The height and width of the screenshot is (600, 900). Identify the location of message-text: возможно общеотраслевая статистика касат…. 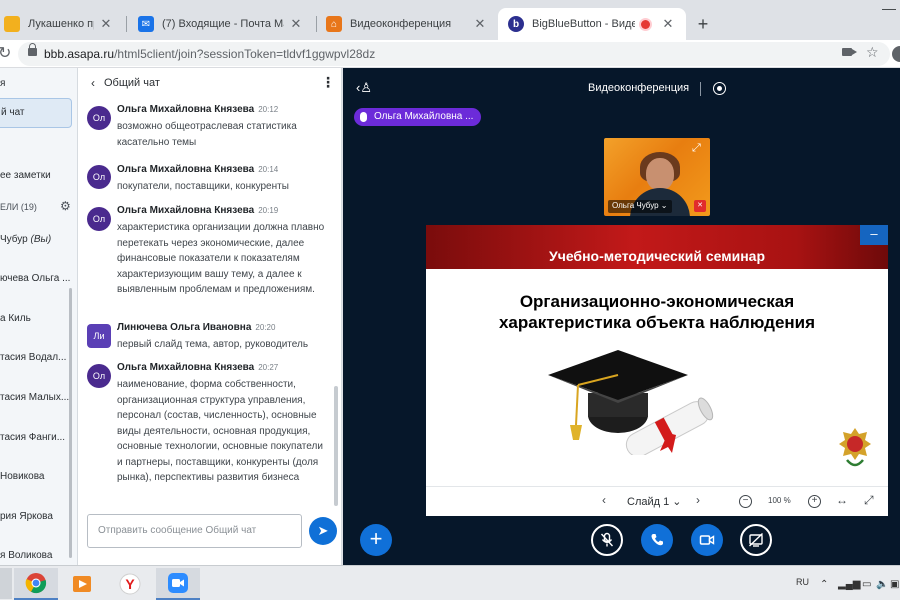
(207, 134).